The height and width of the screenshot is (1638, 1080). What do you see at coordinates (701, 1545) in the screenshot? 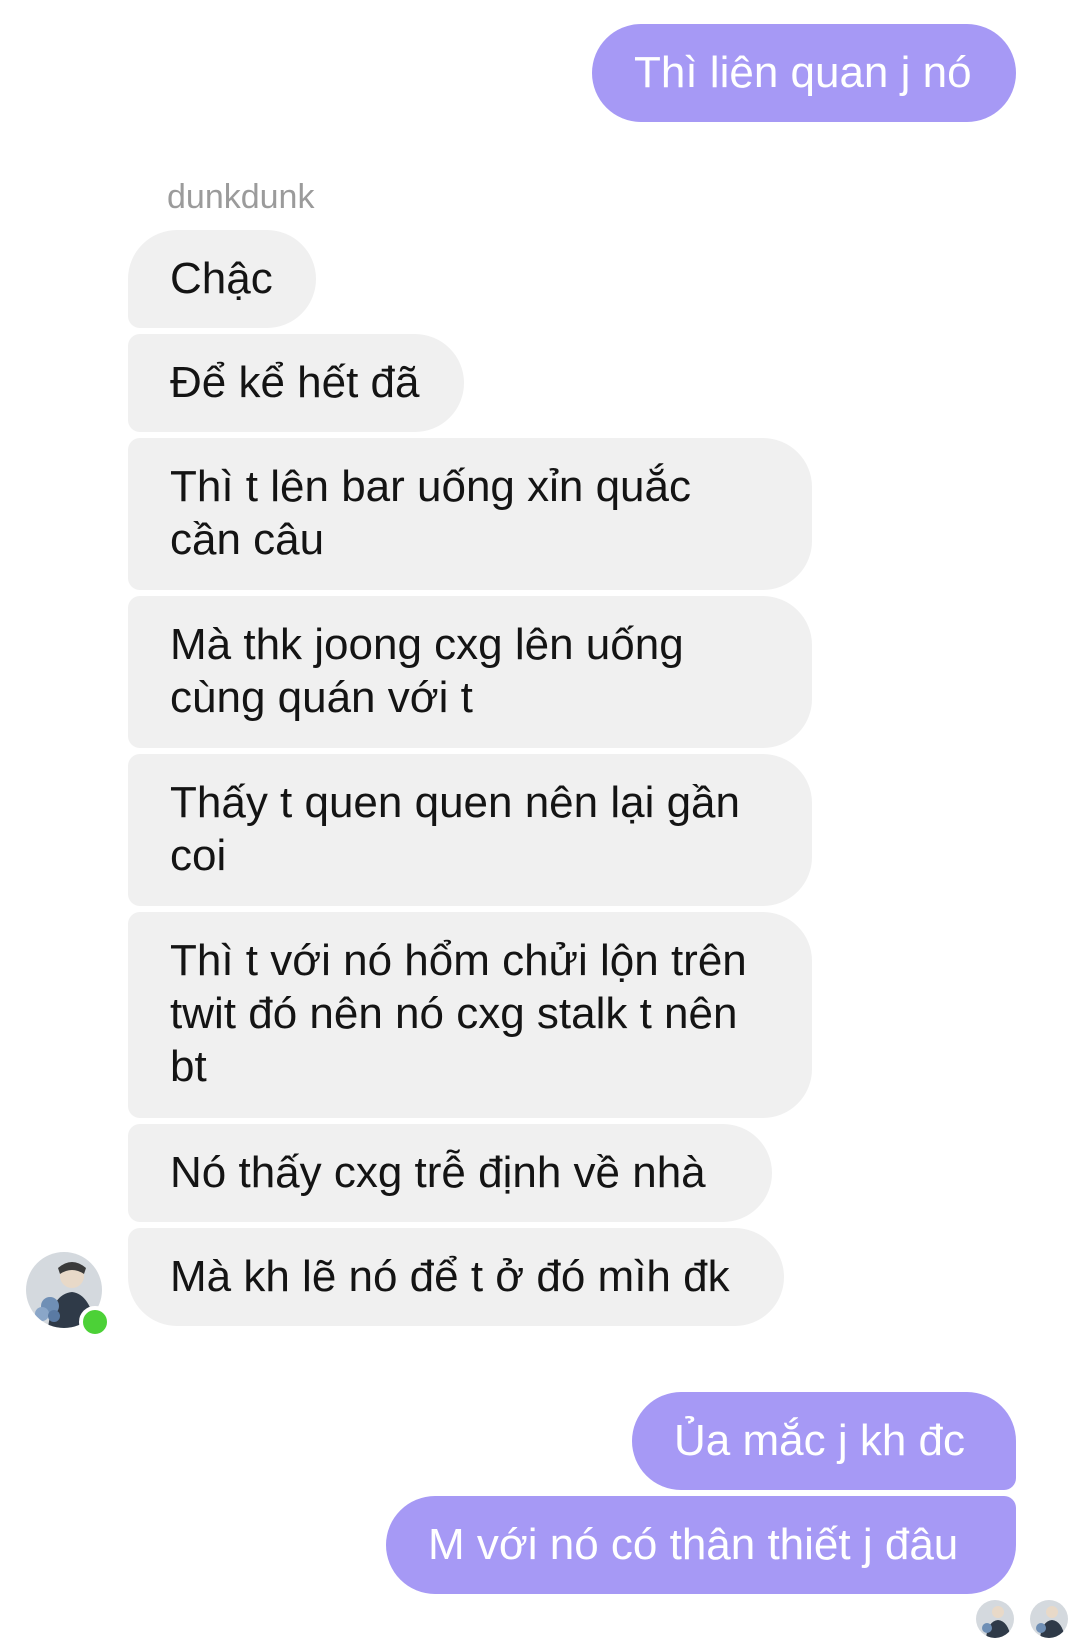
I see `outgoing-message: M với nó có thân thiết j đâu` at bounding box center [701, 1545].